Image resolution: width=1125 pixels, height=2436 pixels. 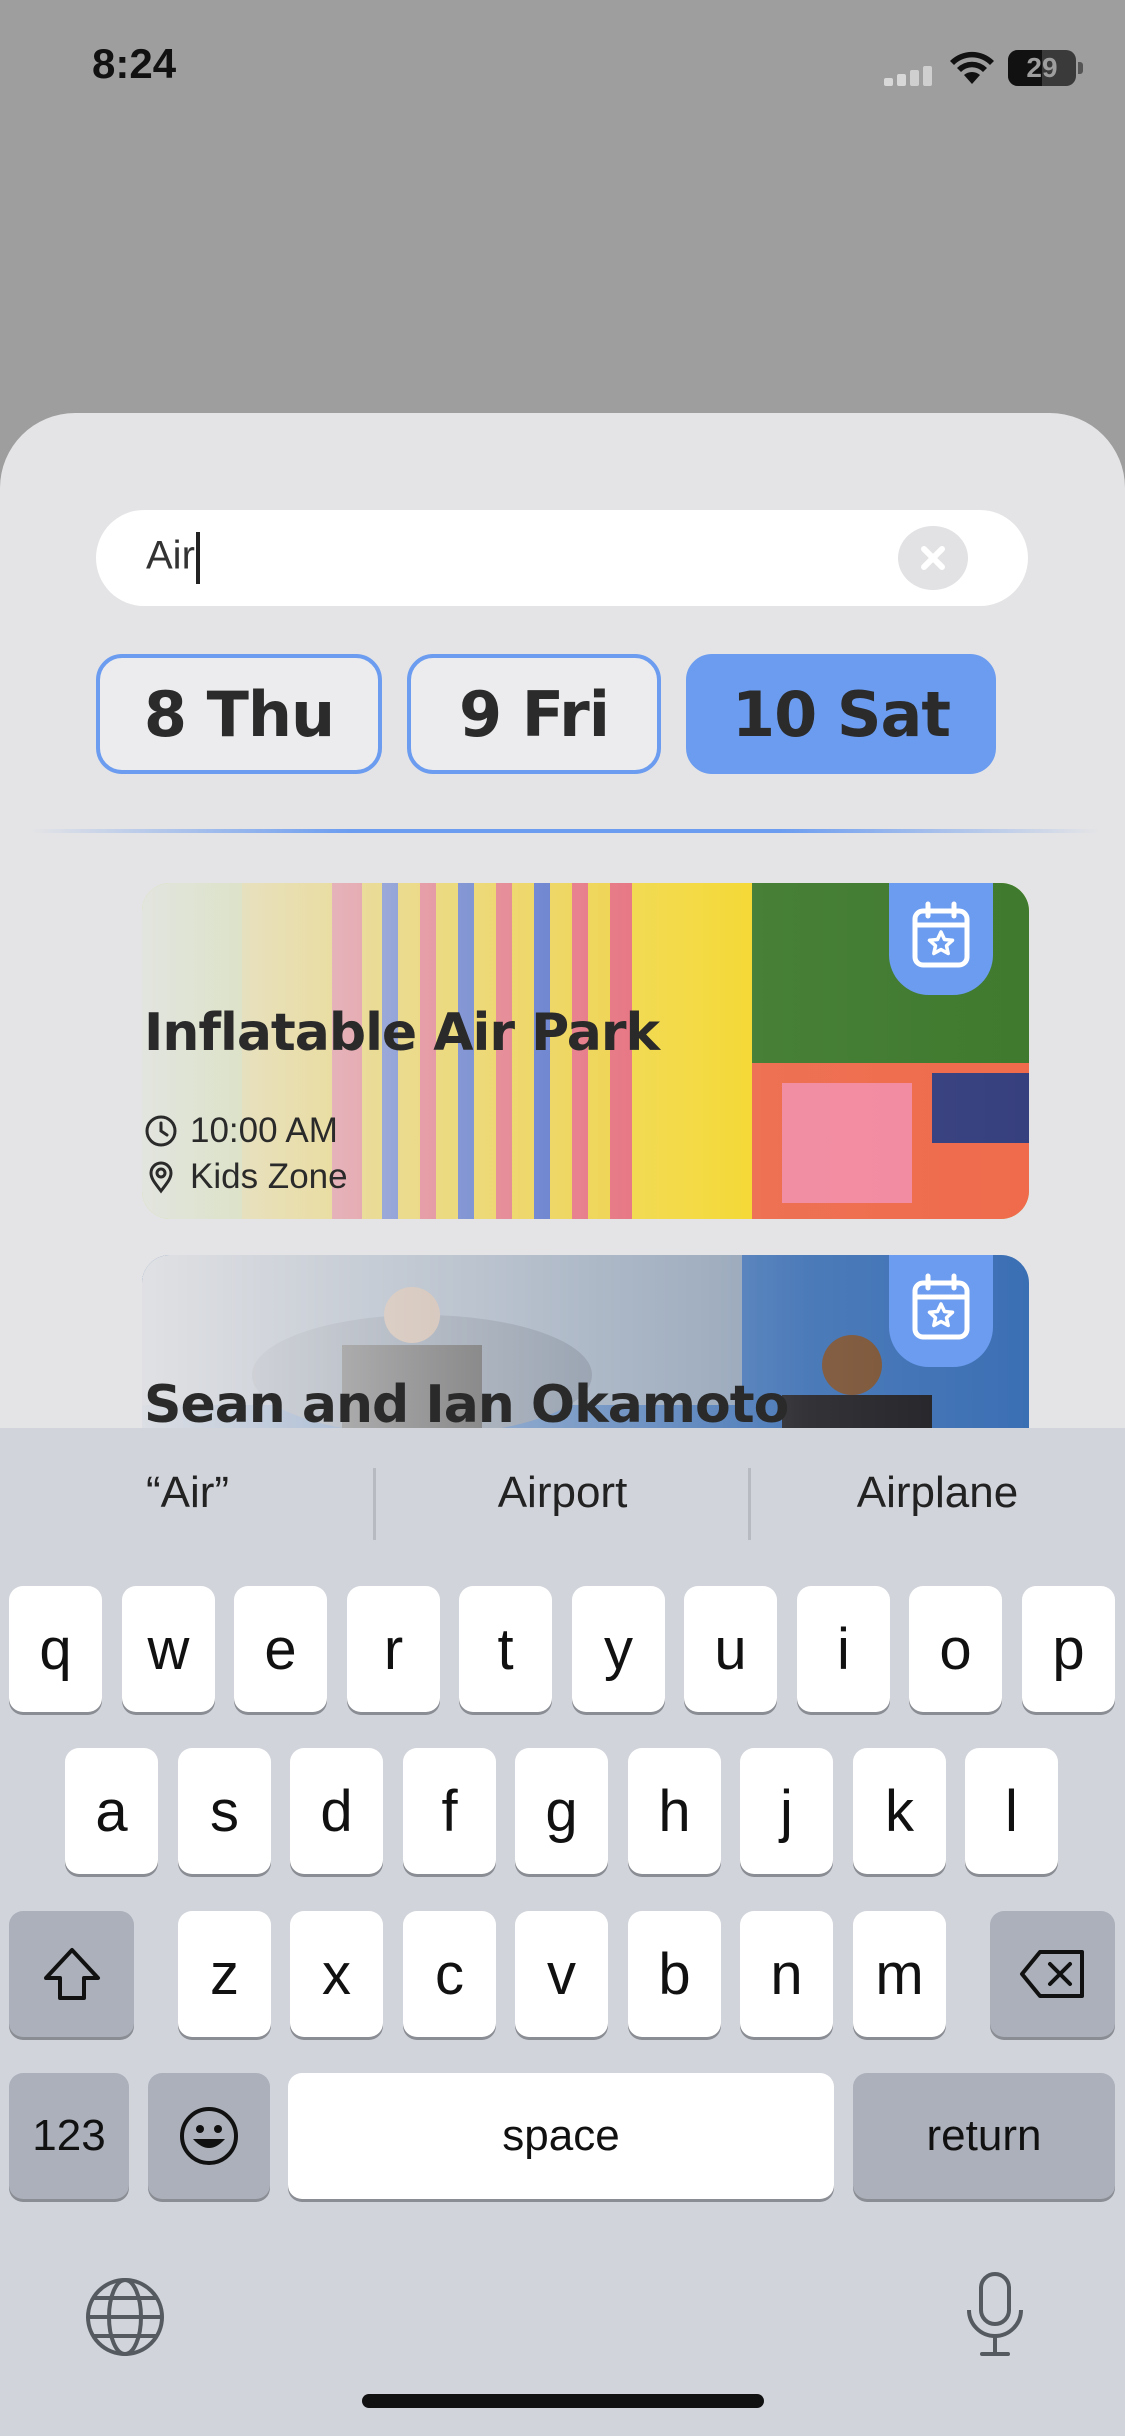 I want to click on suggestion-item: “Air”, so click(x=187, y=1493).